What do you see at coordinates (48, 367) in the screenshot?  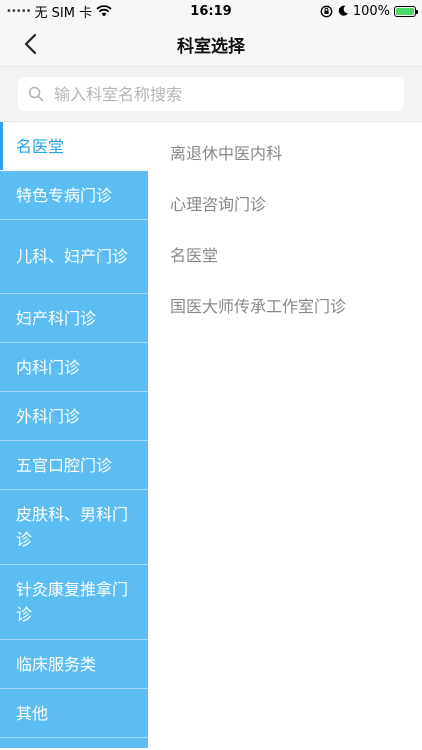 I see `category-label: 内科门诊` at bounding box center [48, 367].